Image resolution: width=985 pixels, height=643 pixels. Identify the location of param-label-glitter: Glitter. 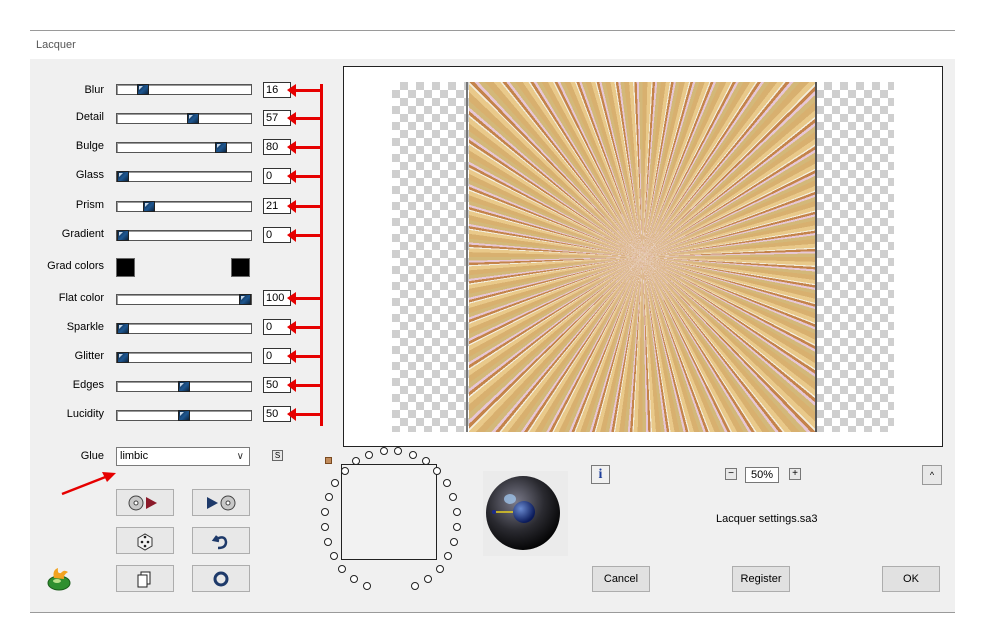
(89, 356).